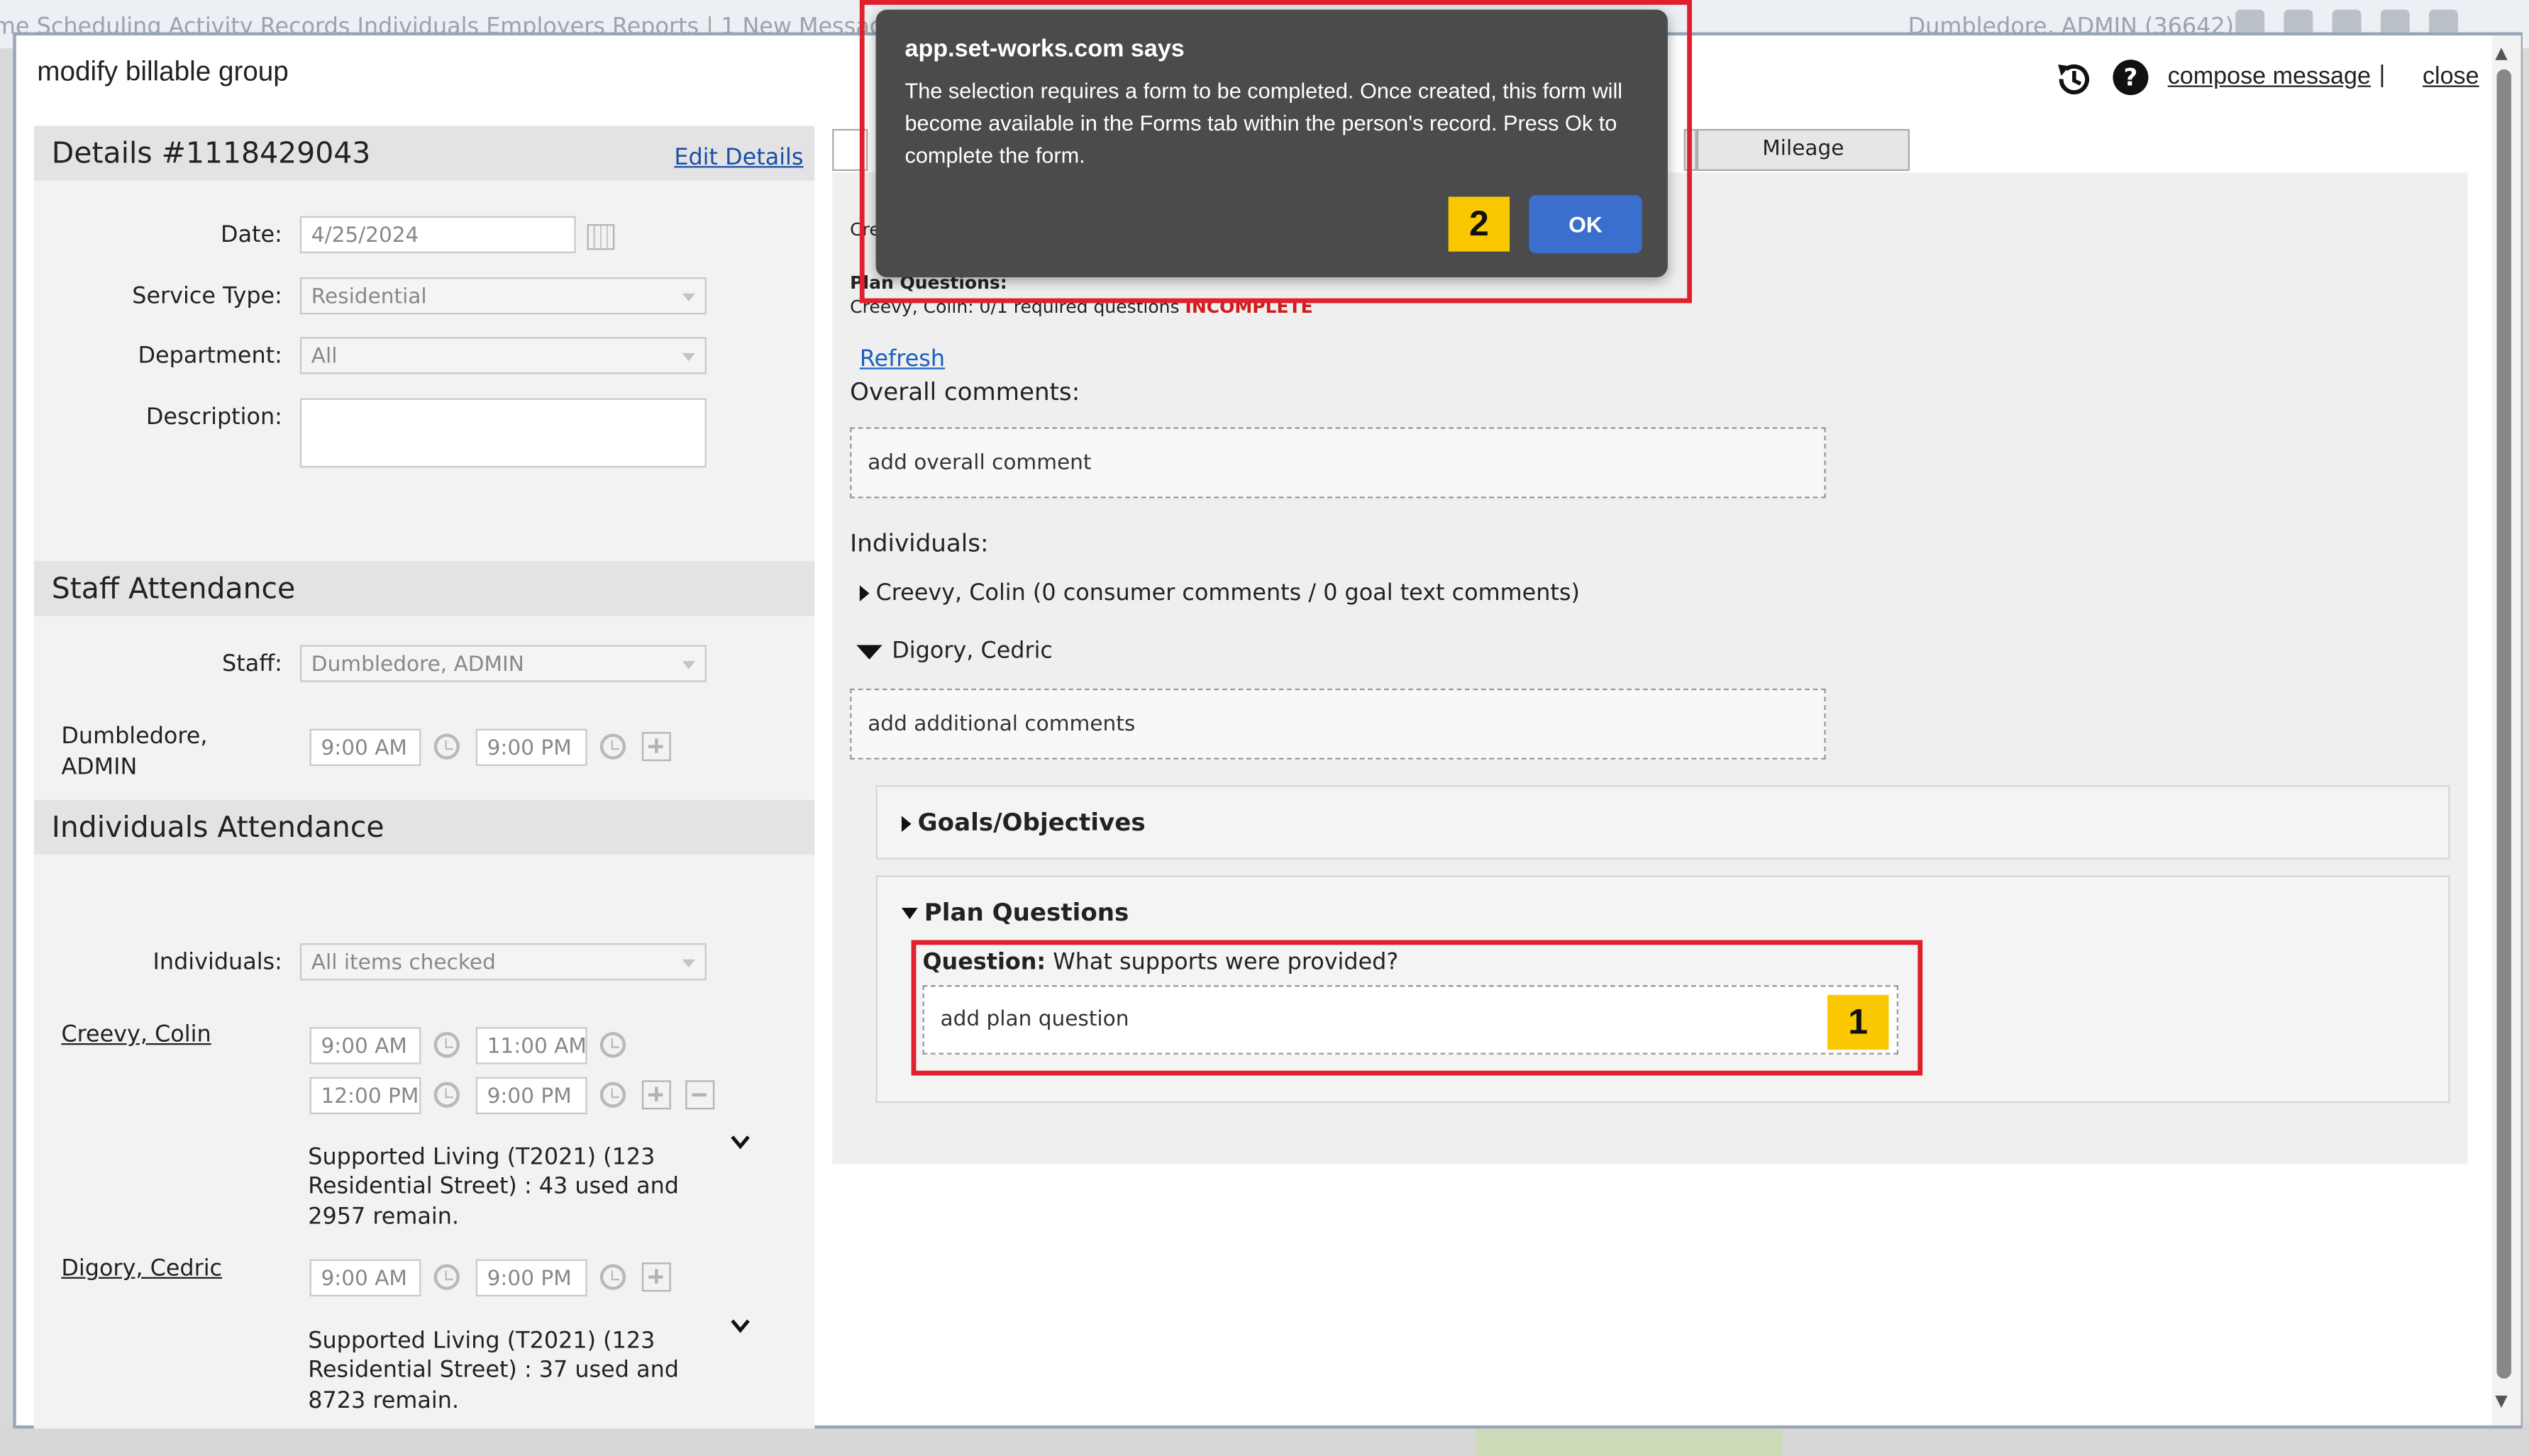 This screenshot has width=2529, height=1456. What do you see at coordinates (211, 154) in the screenshot?
I see `details-heading: Details #1118429043` at bounding box center [211, 154].